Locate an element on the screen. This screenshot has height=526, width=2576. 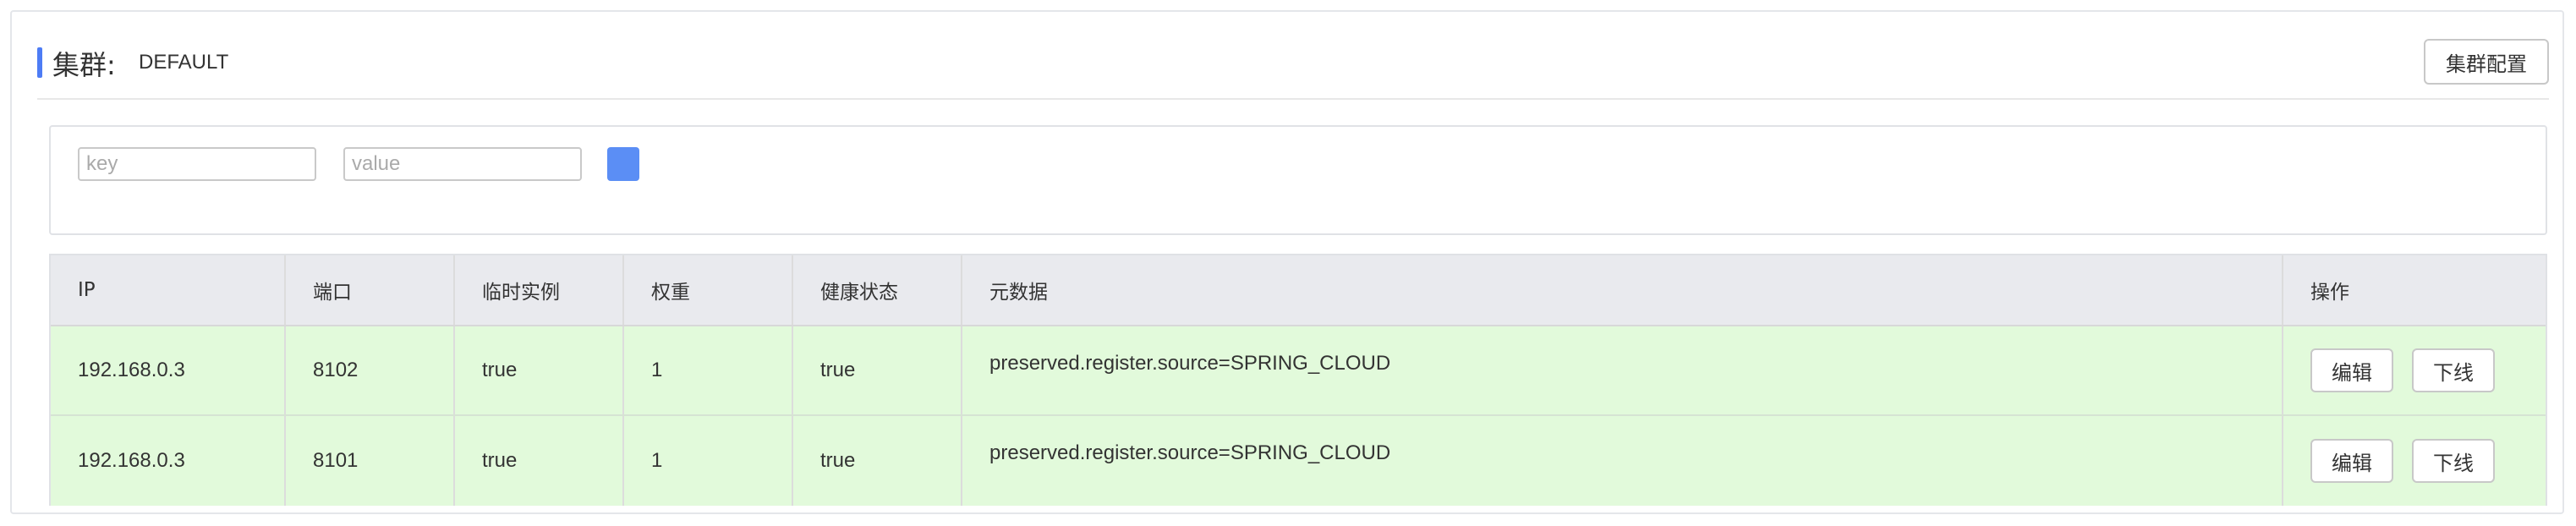
table-header-row: IP 端口 临时实例 权重 健康状态 元数据 操作 is located at coordinates (1298, 290).